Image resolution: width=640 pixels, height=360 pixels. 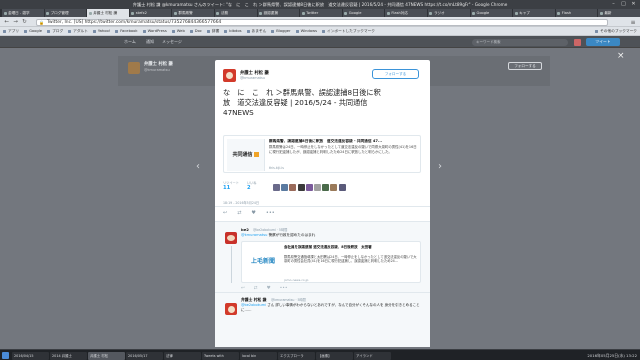 I want to click on reply-author-name: be2, so click(x=245, y=229).